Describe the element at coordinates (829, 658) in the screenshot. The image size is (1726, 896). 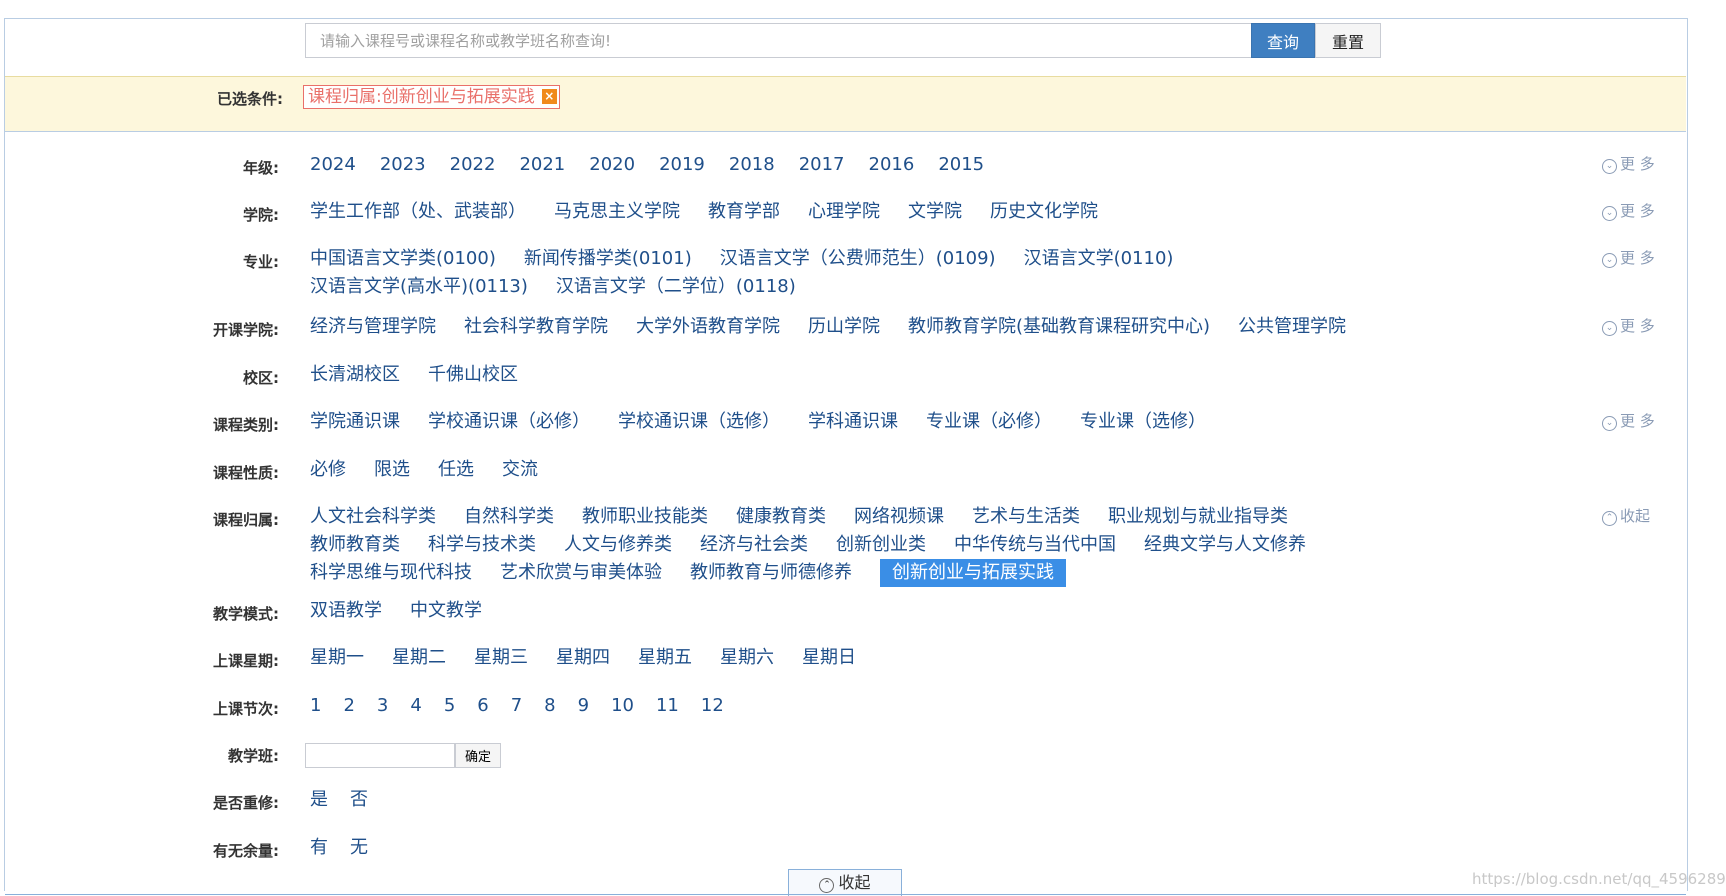
I see `filter-option: 星期日` at that location.